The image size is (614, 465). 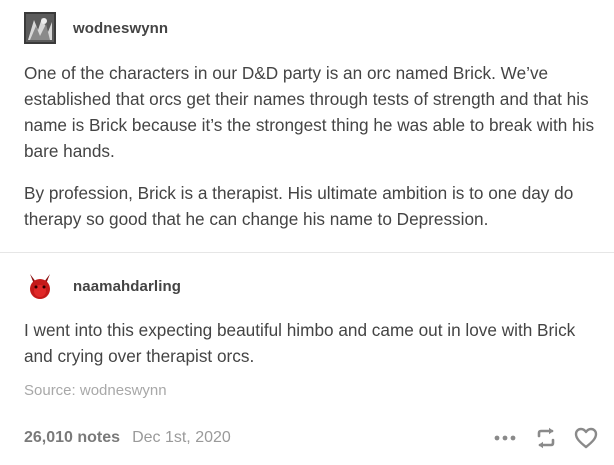 What do you see at coordinates (120, 28) in the screenshot?
I see `original-username: wodneswynn` at bounding box center [120, 28].